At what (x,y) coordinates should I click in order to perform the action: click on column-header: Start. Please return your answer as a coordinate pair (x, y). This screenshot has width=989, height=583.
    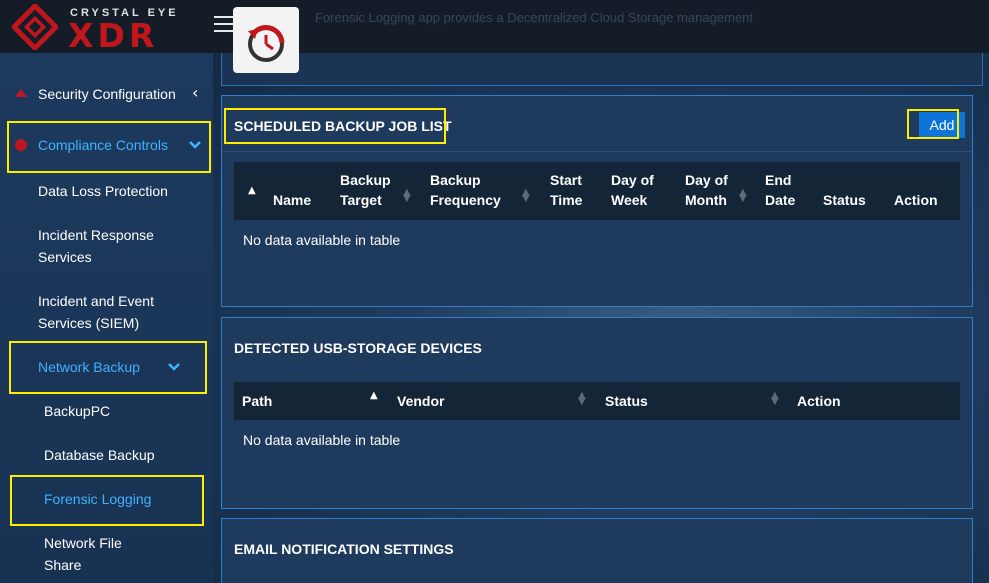
    Looking at the image, I should click on (566, 180).